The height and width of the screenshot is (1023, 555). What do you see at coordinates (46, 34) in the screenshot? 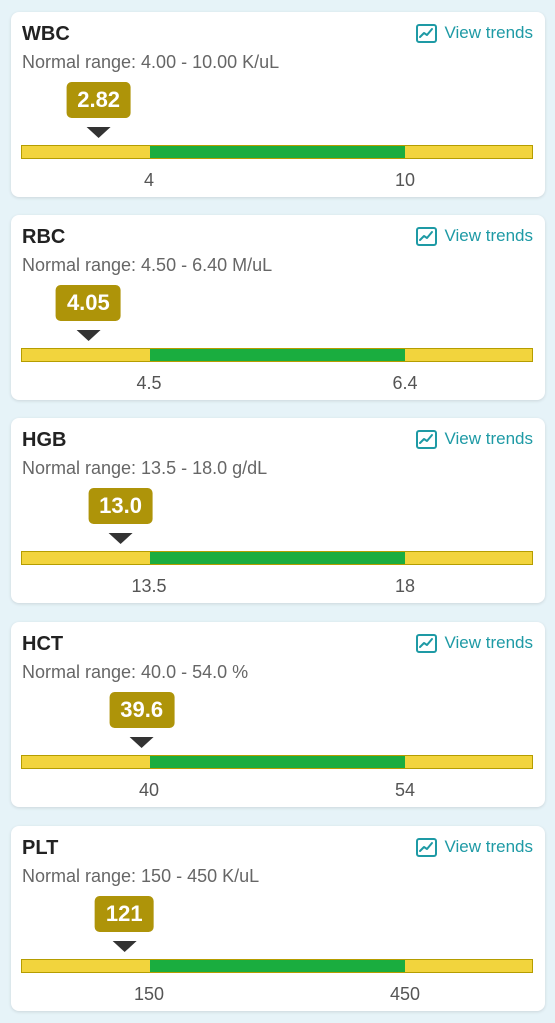
I see `test-name: WBC` at bounding box center [46, 34].